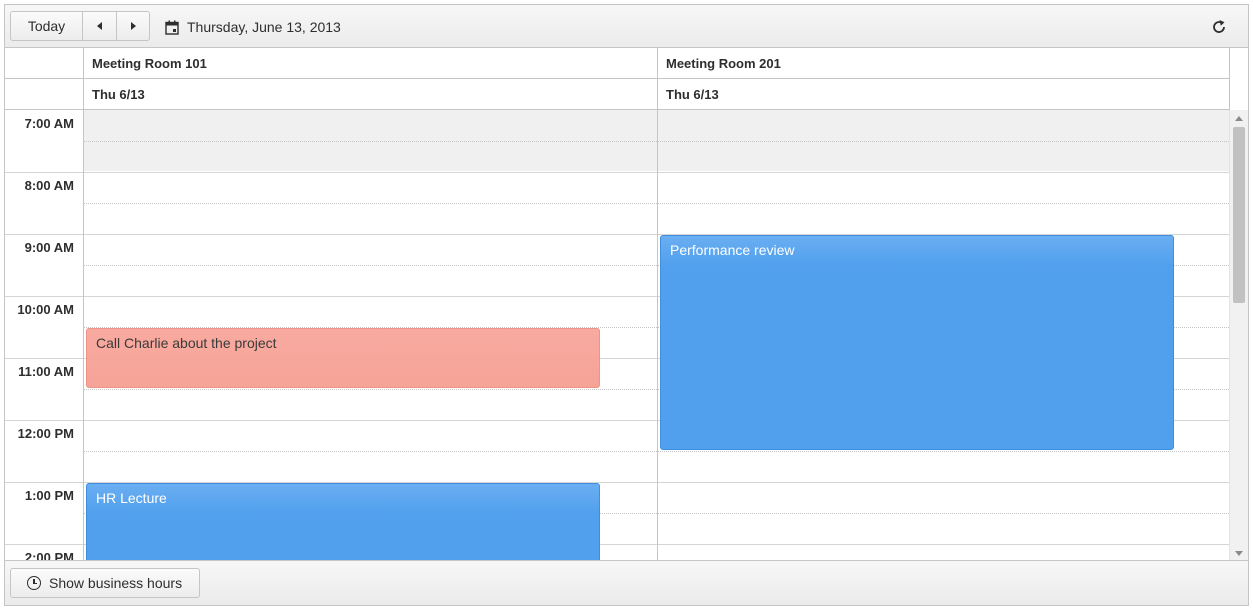 This screenshot has width=1253, height=609. What do you see at coordinates (49, 247) in the screenshot?
I see `time-label: 9:00 AM` at bounding box center [49, 247].